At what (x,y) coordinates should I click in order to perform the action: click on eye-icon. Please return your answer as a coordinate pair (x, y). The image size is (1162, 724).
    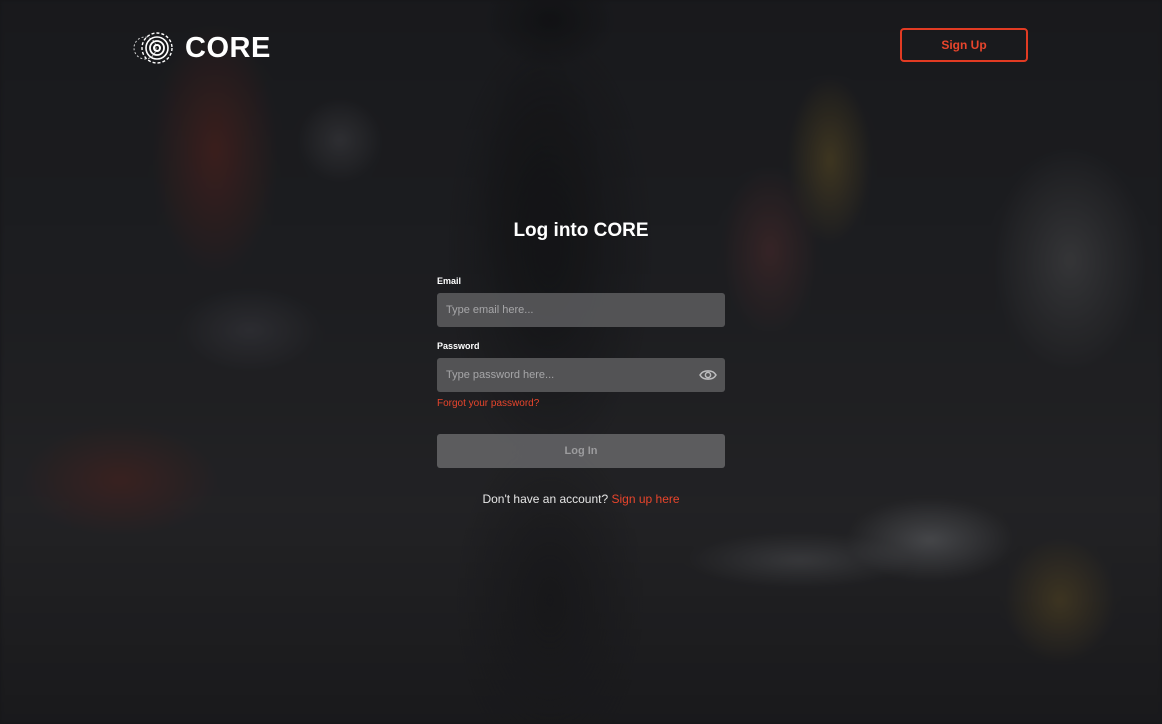
    Looking at the image, I should click on (708, 375).